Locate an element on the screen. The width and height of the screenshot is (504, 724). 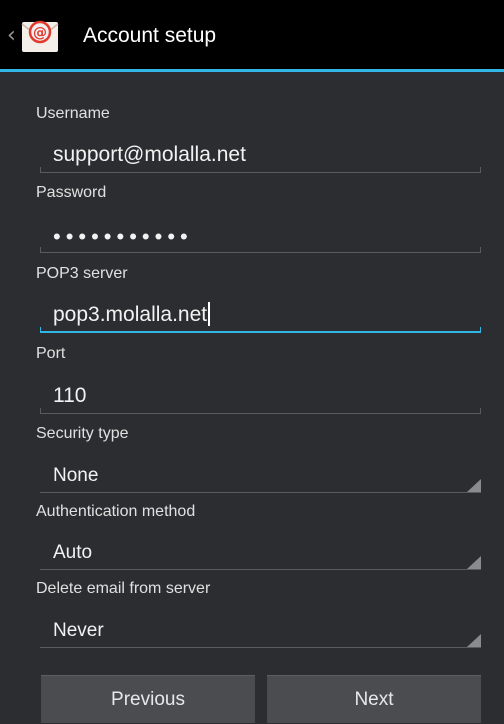
authentication-method-value: Auto is located at coordinates (73, 552).